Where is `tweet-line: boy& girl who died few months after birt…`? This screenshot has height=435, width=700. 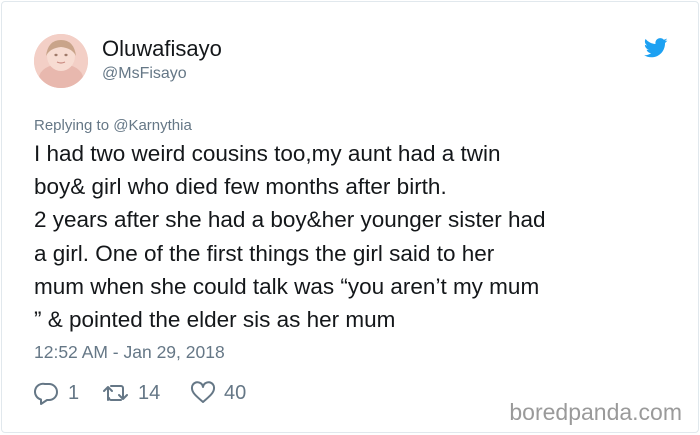
tweet-line: boy& girl who died few months after birt… is located at coordinates (240, 187).